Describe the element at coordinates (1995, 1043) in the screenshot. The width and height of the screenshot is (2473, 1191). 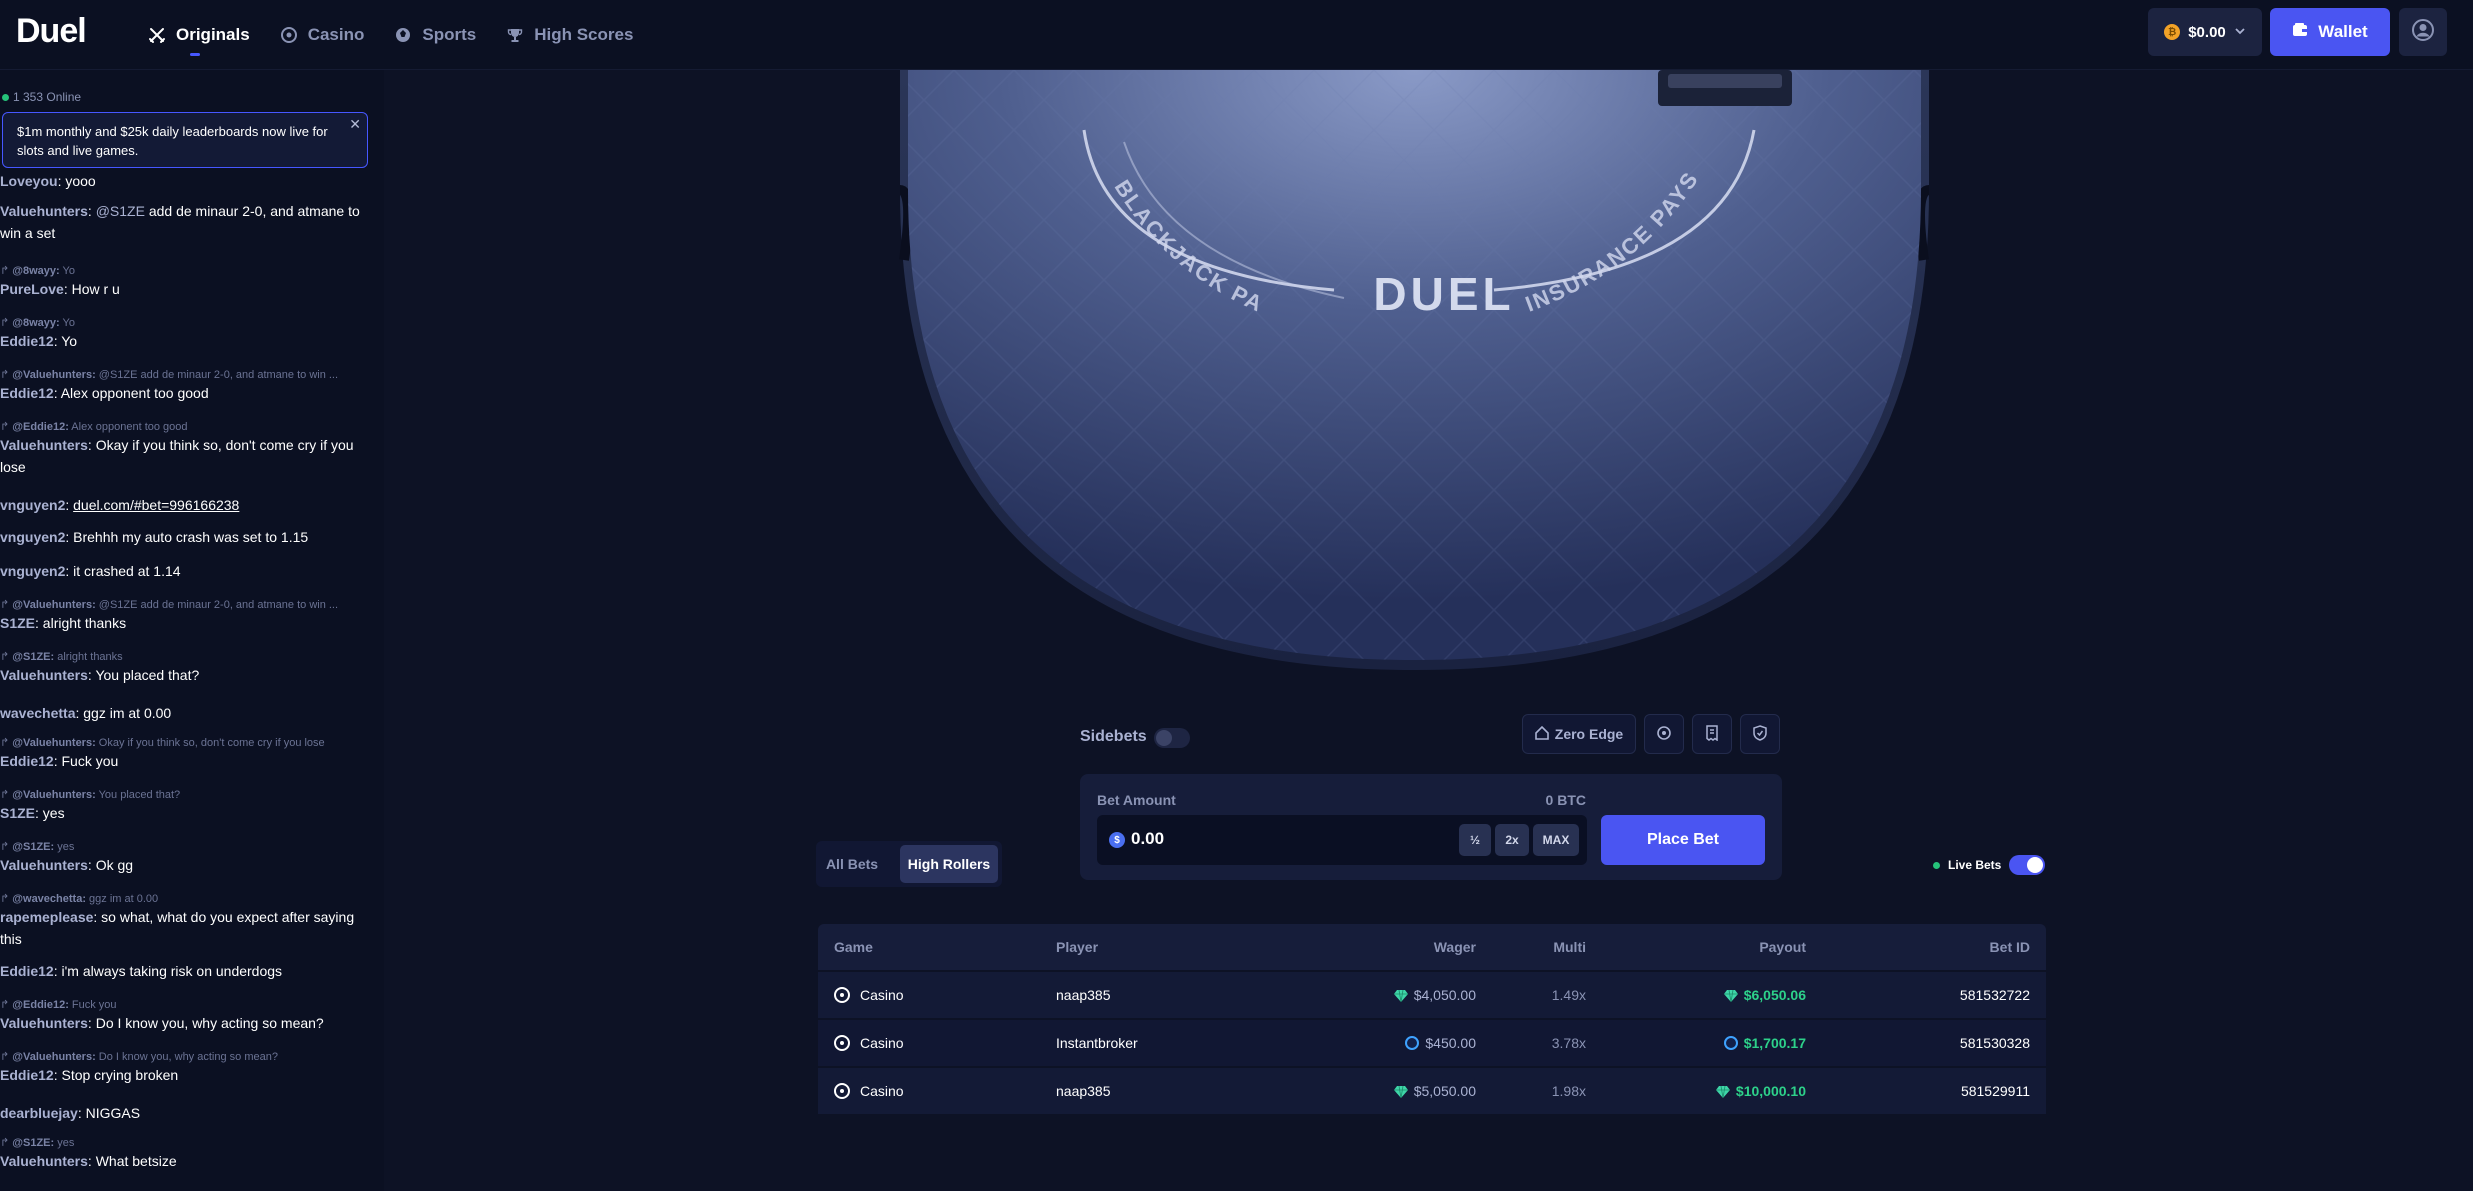
I see `row-bet-id: 581530328` at that location.